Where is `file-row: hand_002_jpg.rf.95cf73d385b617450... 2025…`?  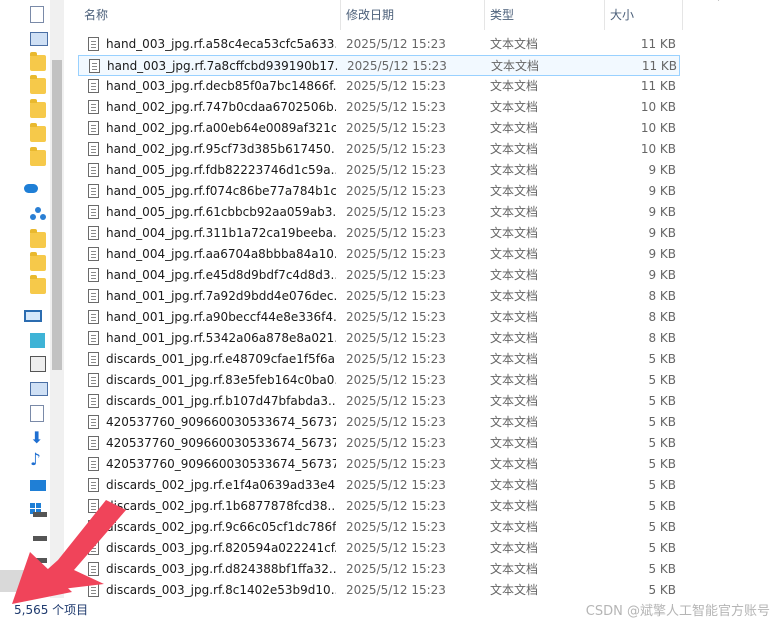
file-row: hand_002_jpg.rf.95cf73d385b617450... 2025… is located at coordinates (379, 149).